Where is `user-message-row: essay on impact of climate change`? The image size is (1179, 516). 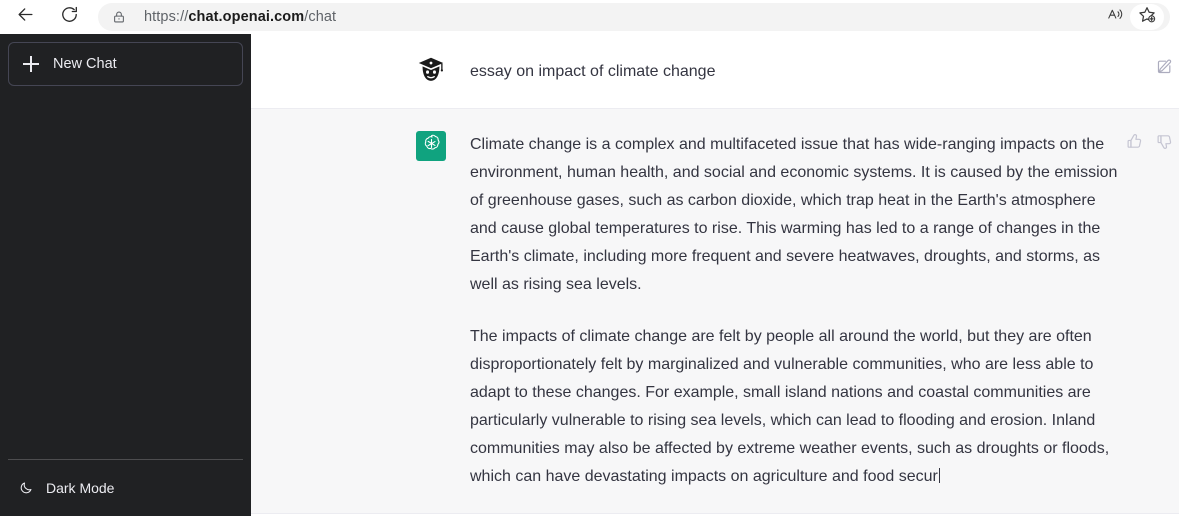 user-message-row: essay on impact of climate change is located at coordinates (715, 71).